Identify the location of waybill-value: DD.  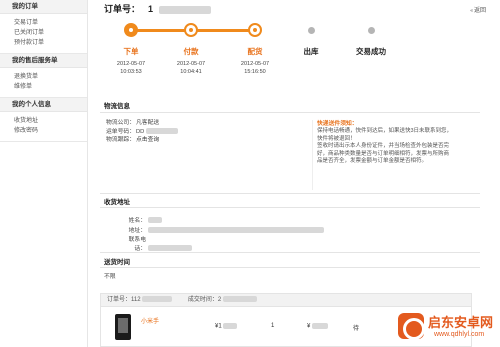
(140, 131).